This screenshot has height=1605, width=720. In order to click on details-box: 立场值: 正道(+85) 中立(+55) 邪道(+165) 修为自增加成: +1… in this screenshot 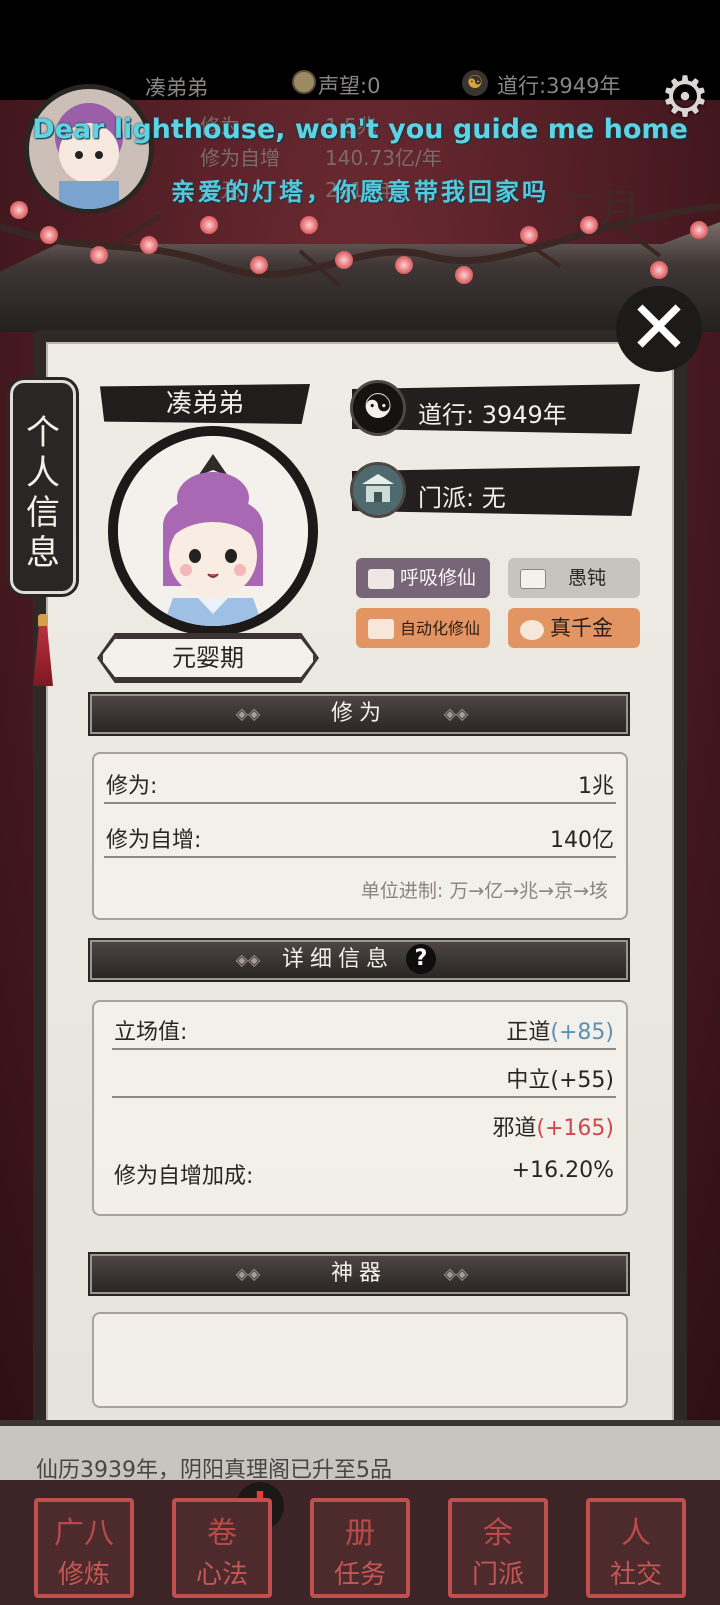, I will do `click(360, 1108)`.